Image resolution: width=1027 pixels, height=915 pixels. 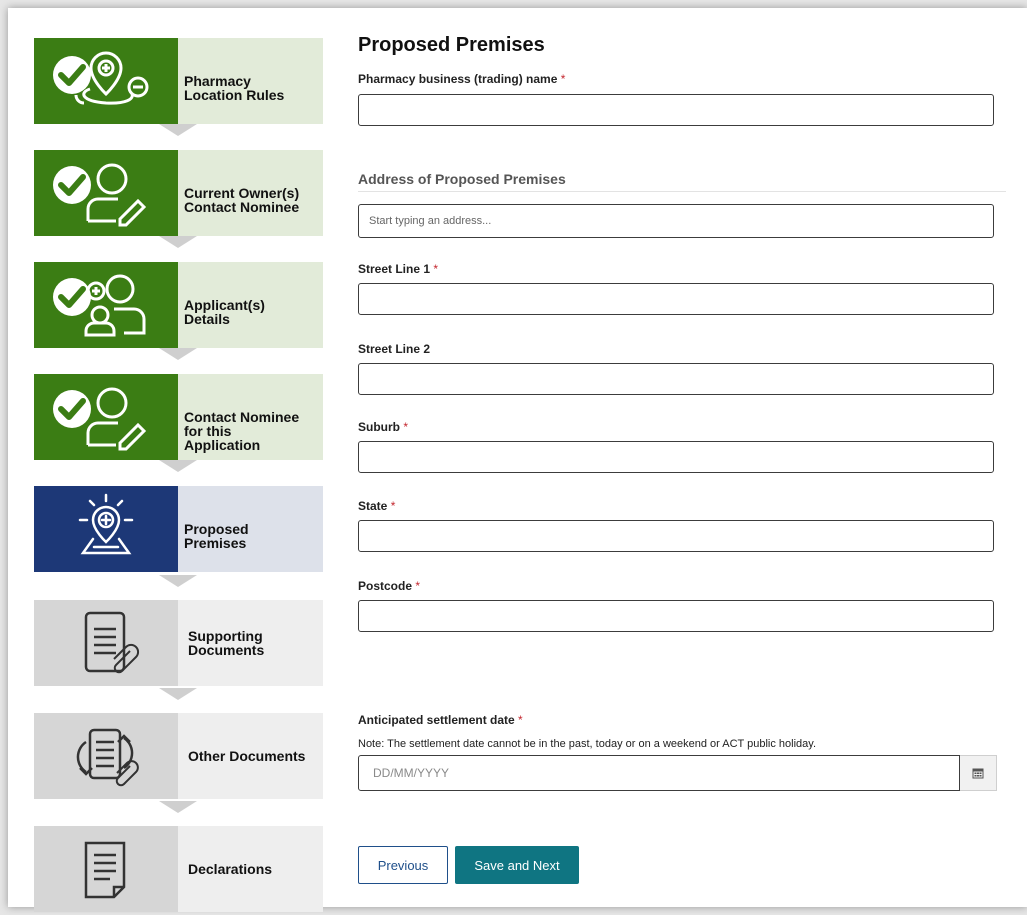 I want to click on previous-button: Previous, so click(x=403, y=865).